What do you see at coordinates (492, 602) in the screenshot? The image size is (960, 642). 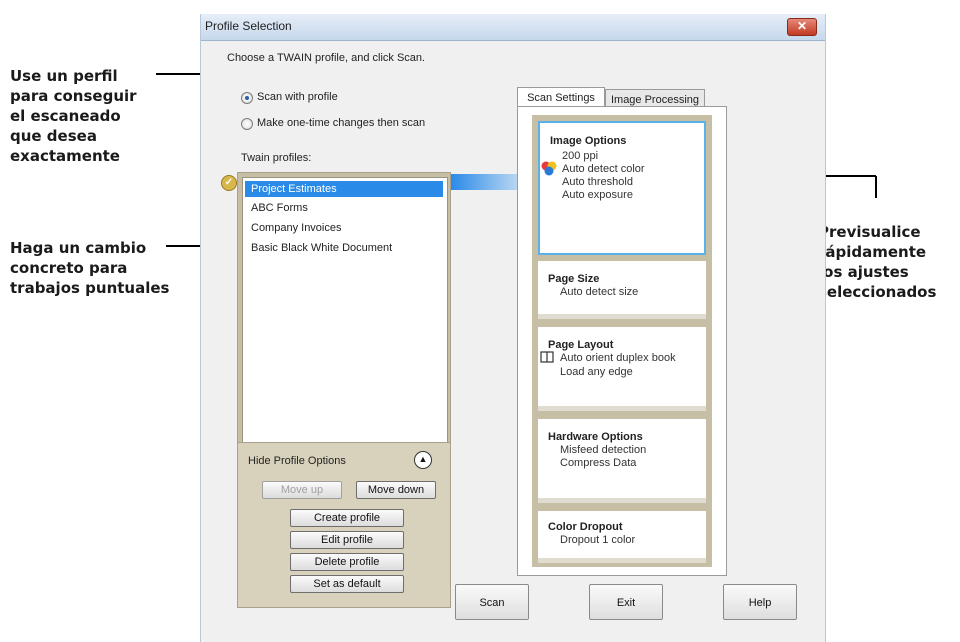 I see `scan-button: Scan` at bounding box center [492, 602].